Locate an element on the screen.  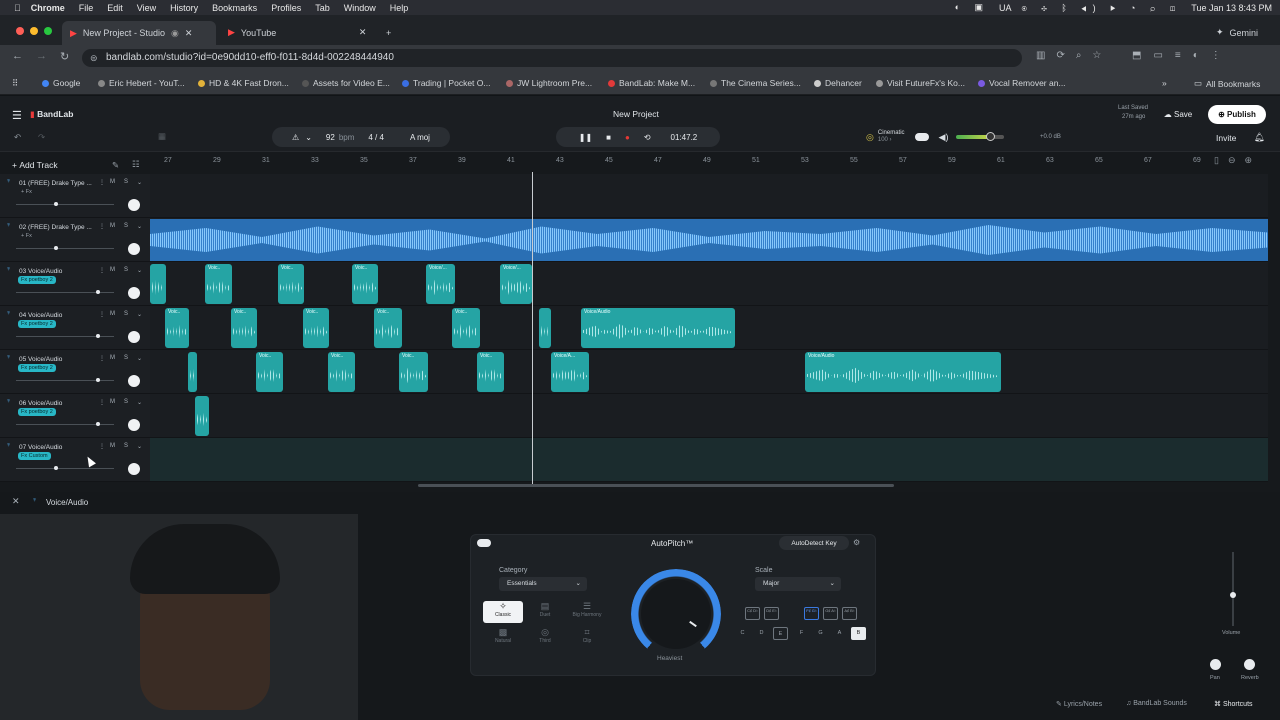
track-settings-icon: ☷ is located at coordinates (136, 164).